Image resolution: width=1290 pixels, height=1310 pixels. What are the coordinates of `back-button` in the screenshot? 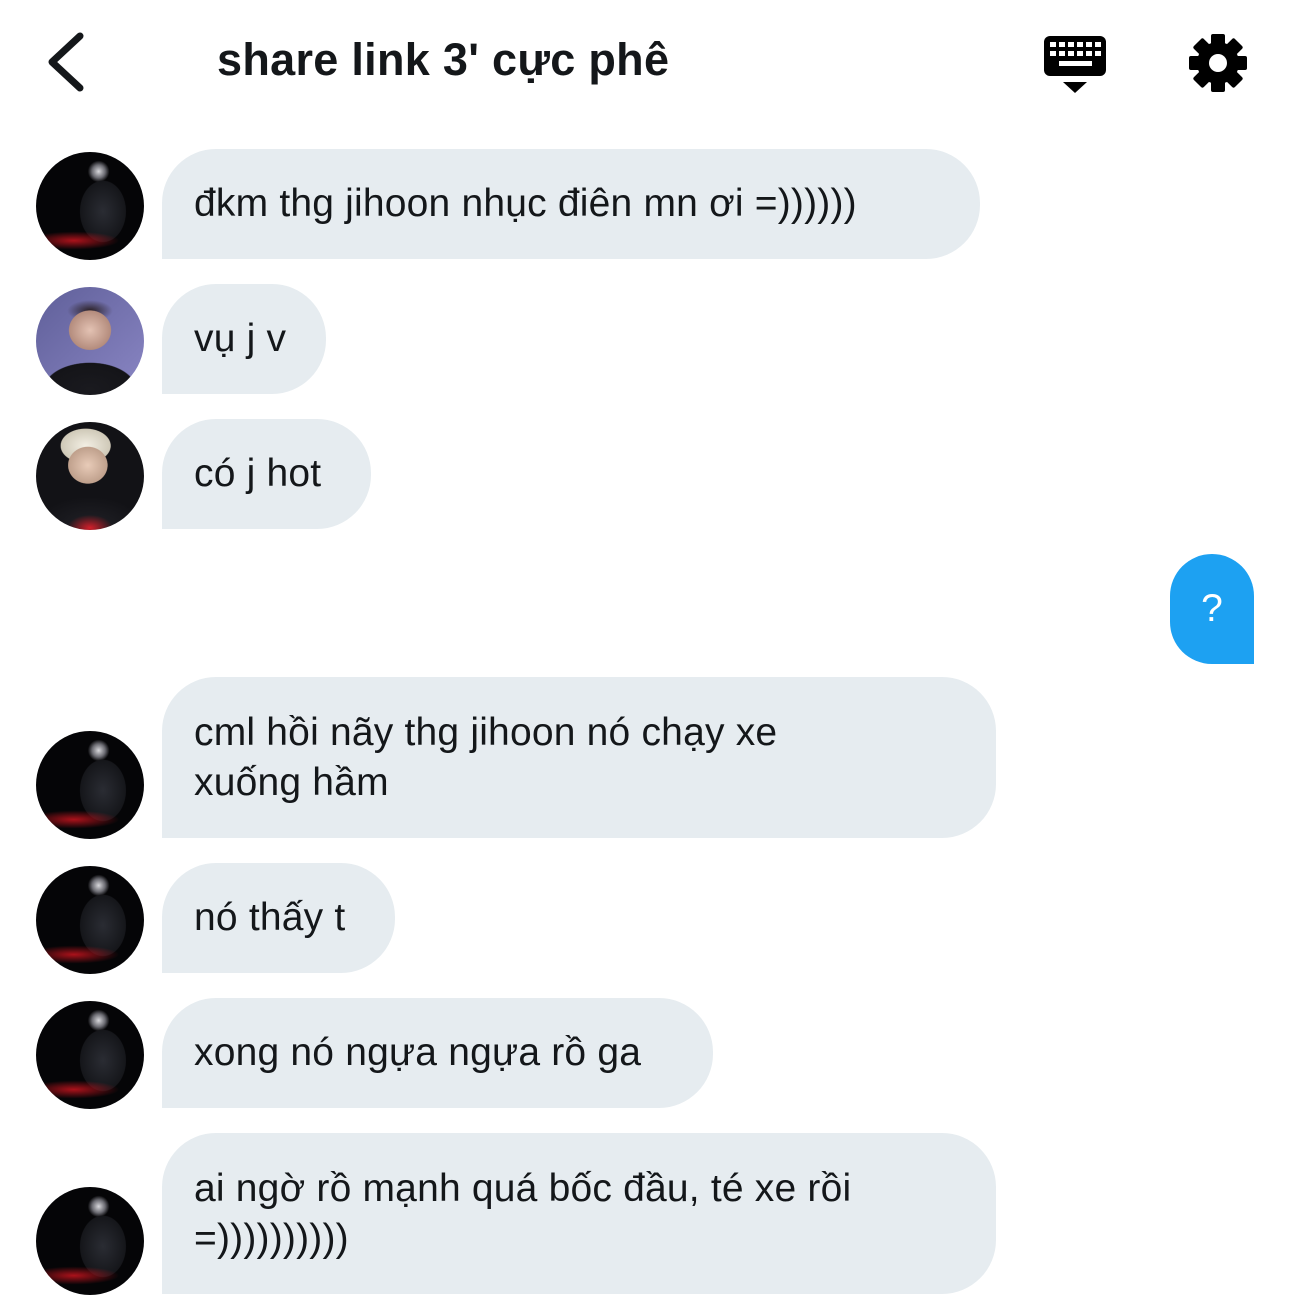 It's located at (70, 62).